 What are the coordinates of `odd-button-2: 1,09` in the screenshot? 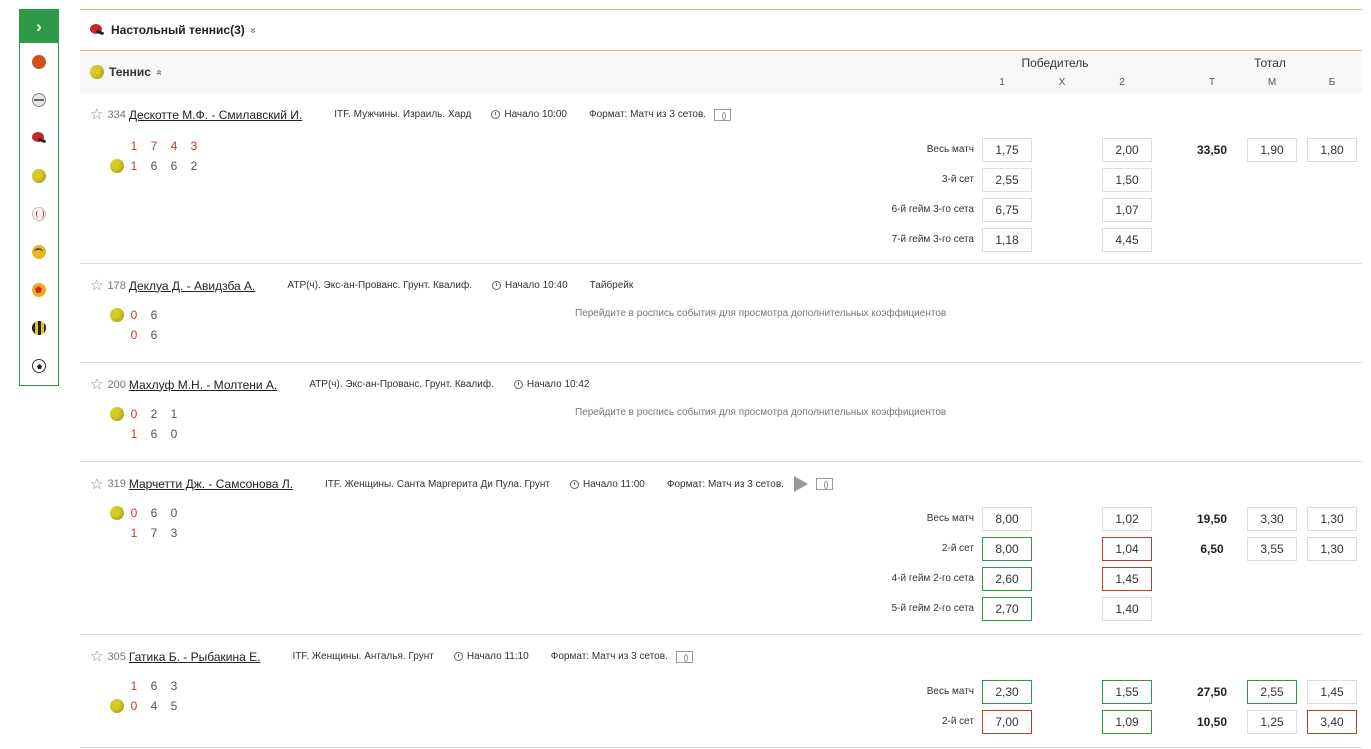 It's located at (1127, 722).